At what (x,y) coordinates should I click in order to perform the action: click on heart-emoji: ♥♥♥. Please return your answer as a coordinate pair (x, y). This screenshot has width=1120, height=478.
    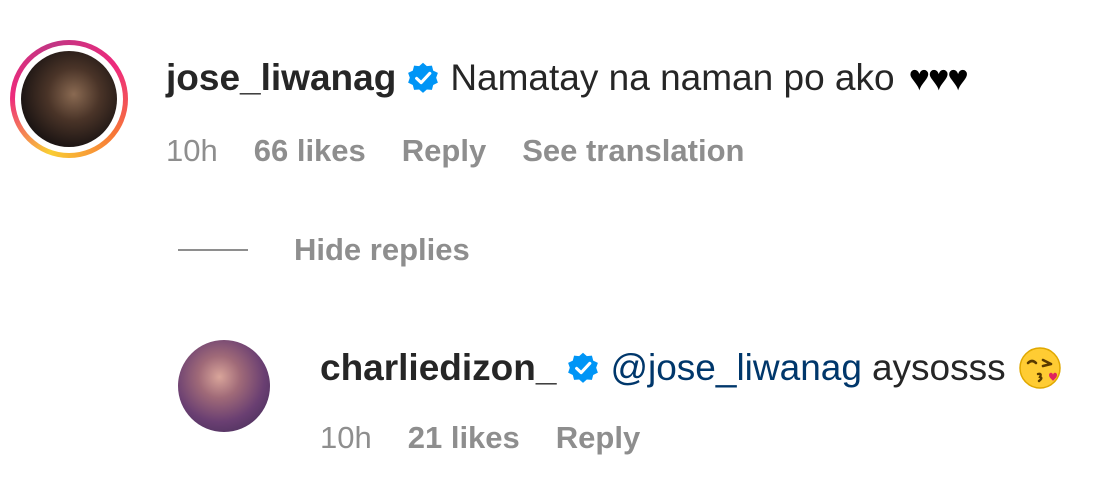
    Looking at the image, I should click on (938, 77).